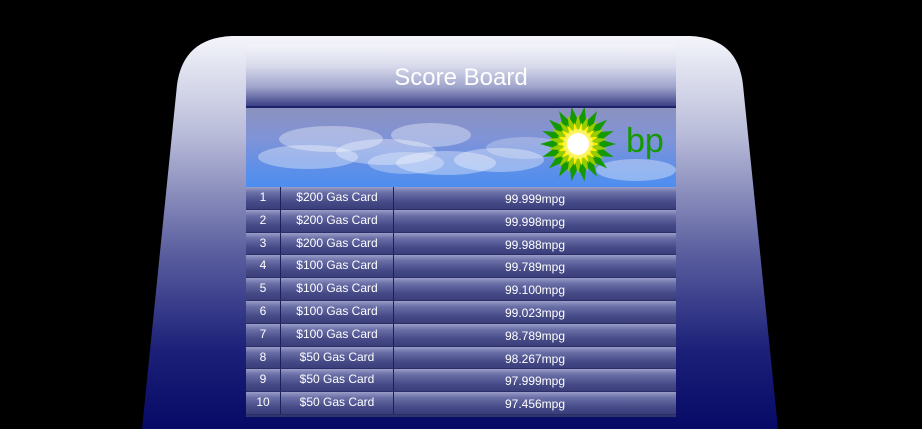 This screenshot has width=922, height=429. I want to click on score-cell: 99.789mpg, so click(535, 267).